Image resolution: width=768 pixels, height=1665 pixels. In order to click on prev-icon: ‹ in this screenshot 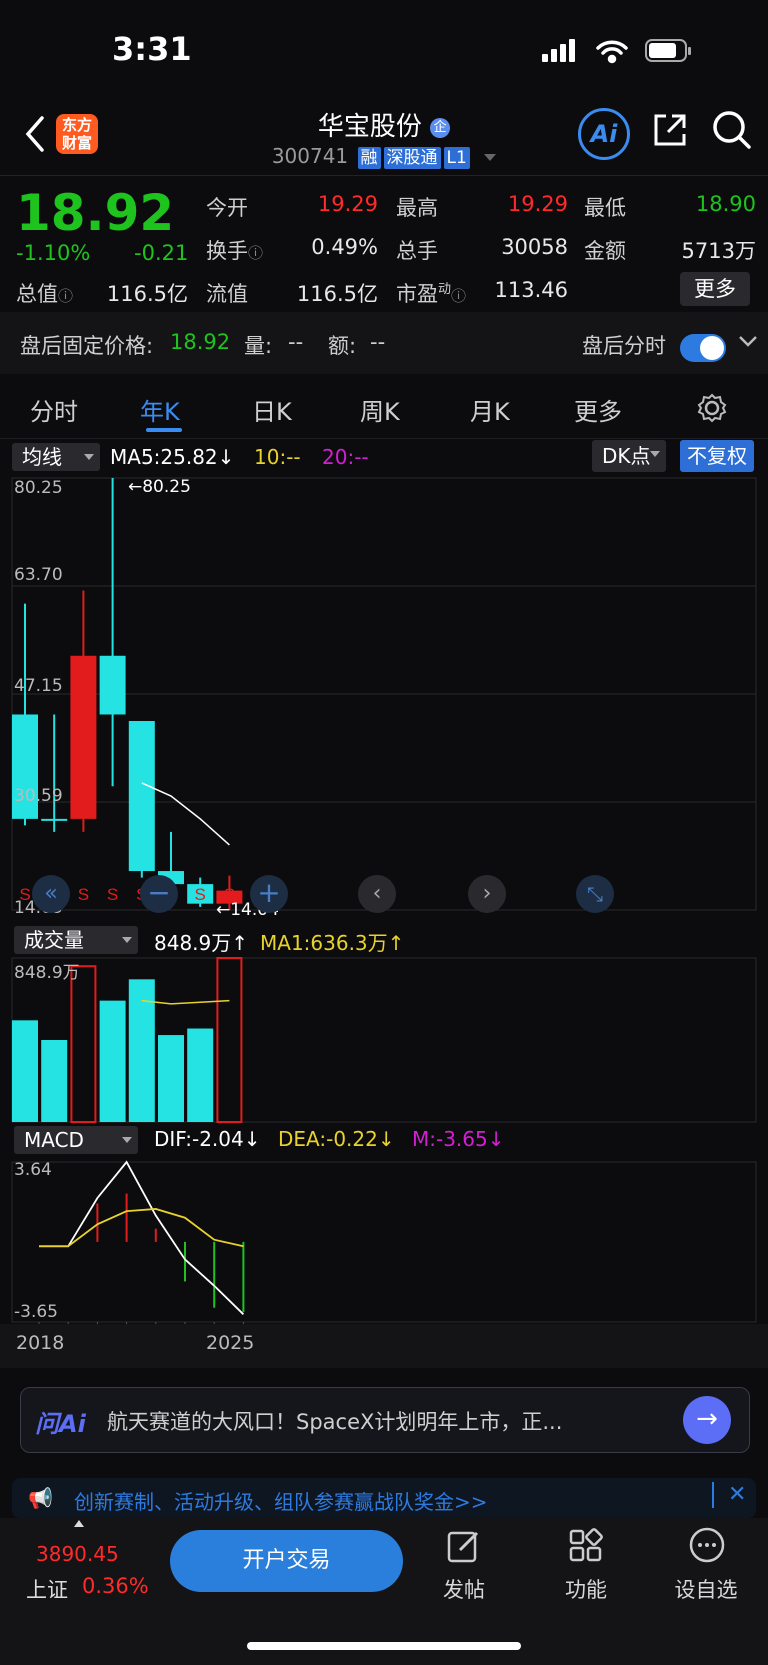, I will do `click(377, 894)`.